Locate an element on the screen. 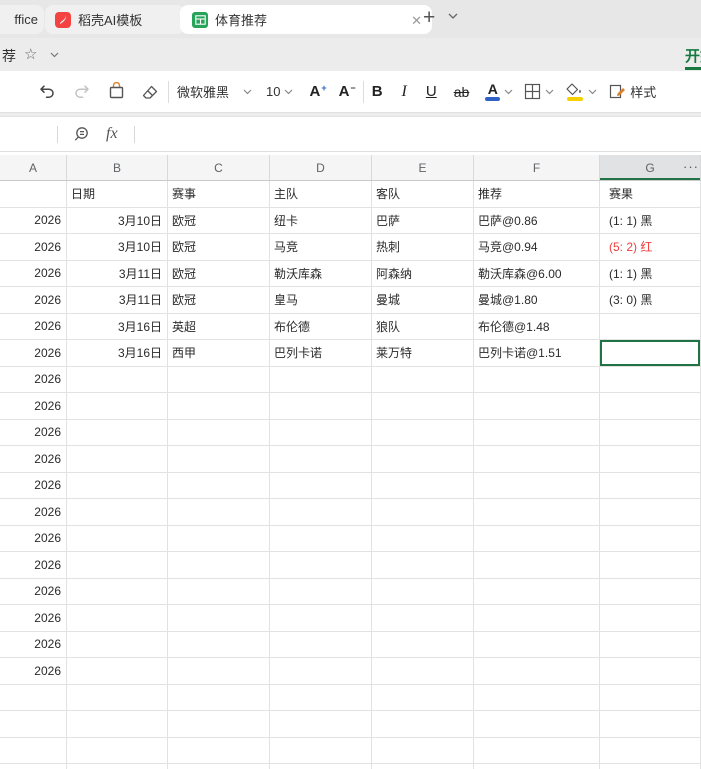 This screenshot has height=769, width=701. cell-A6: 2026 is located at coordinates (33, 326).